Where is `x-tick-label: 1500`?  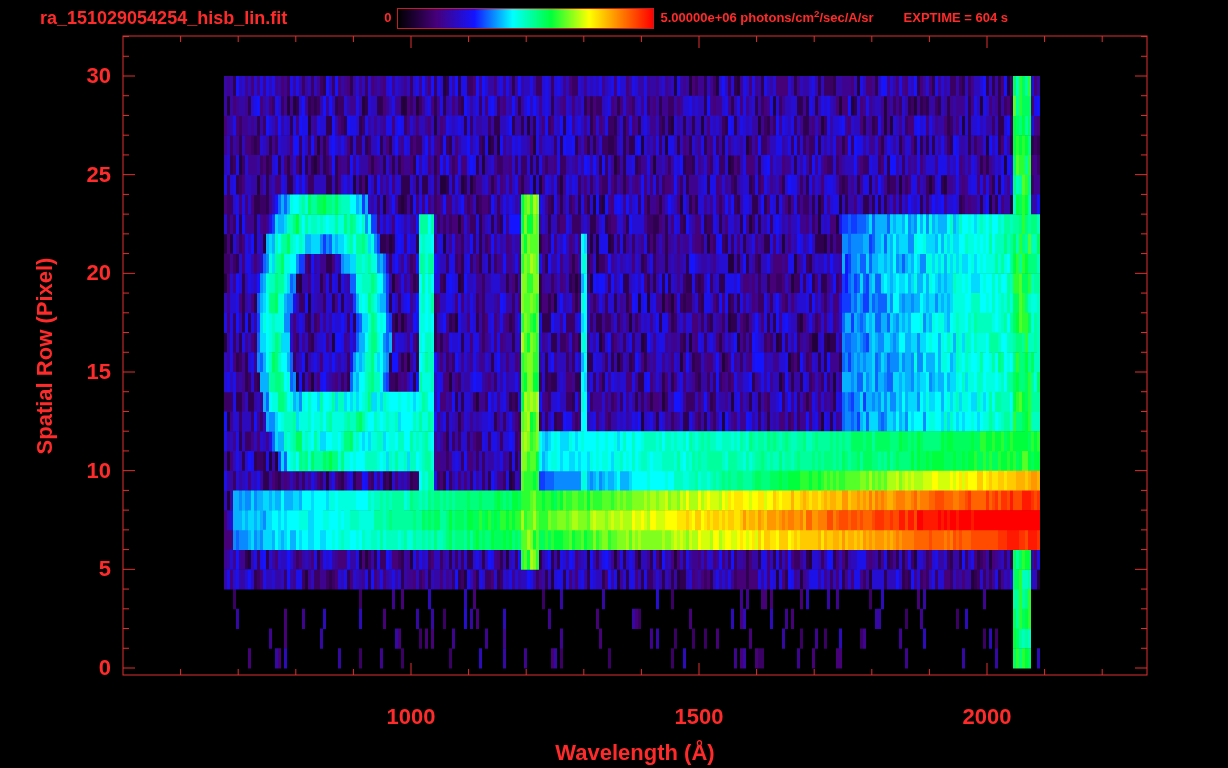
x-tick-label: 1500 is located at coordinates (699, 717).